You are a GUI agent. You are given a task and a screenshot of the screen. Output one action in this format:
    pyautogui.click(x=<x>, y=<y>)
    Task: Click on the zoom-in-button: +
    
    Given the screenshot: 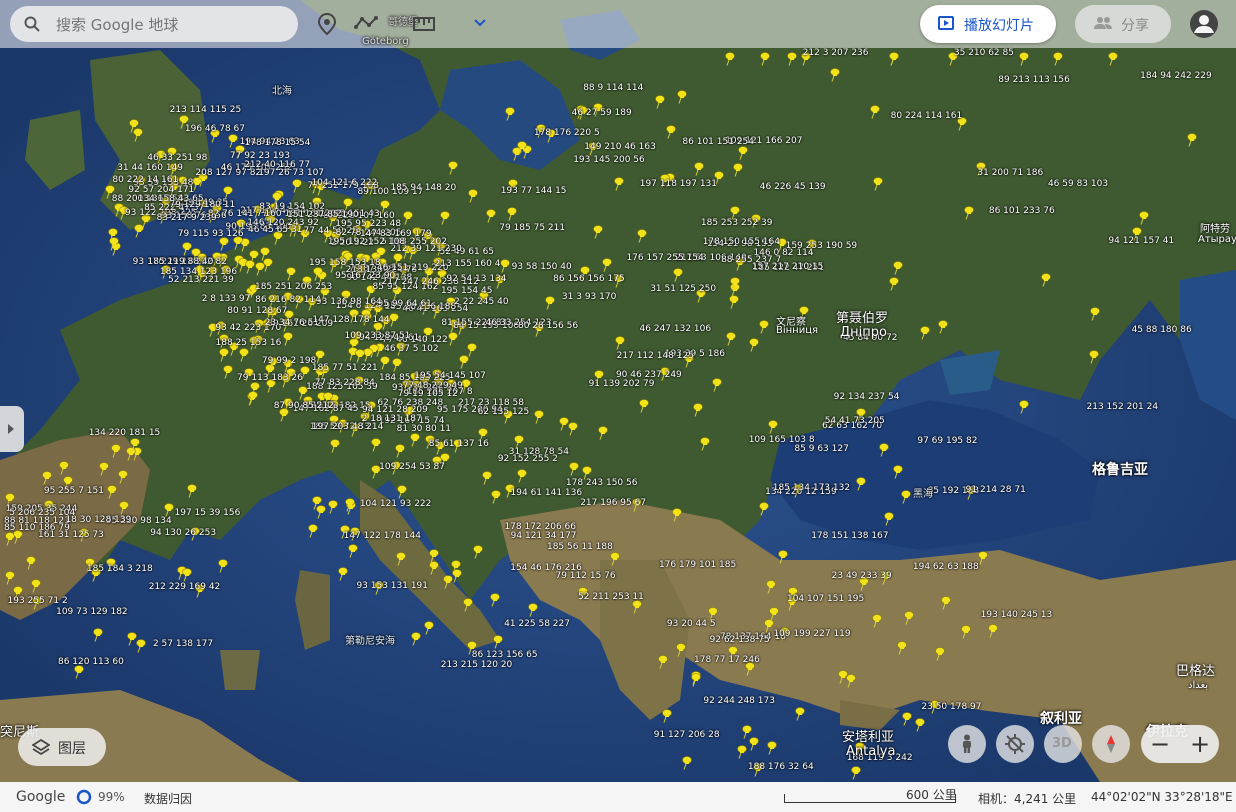 What is the action you would take?
    pyautogui.click(x=1200, y=744)
    